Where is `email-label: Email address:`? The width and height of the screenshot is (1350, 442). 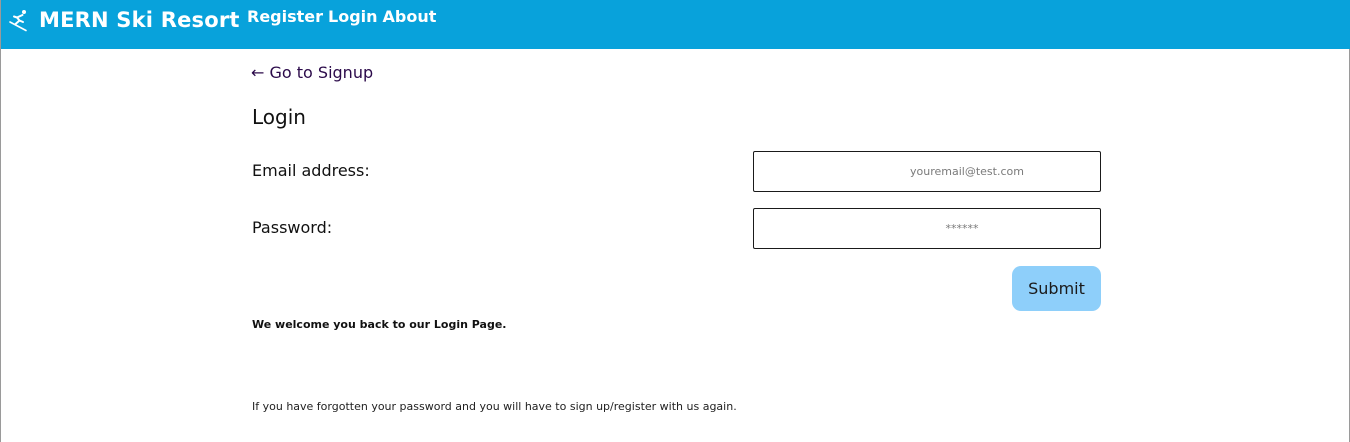 email-label: Email address: is located at coordinates (311, 170).